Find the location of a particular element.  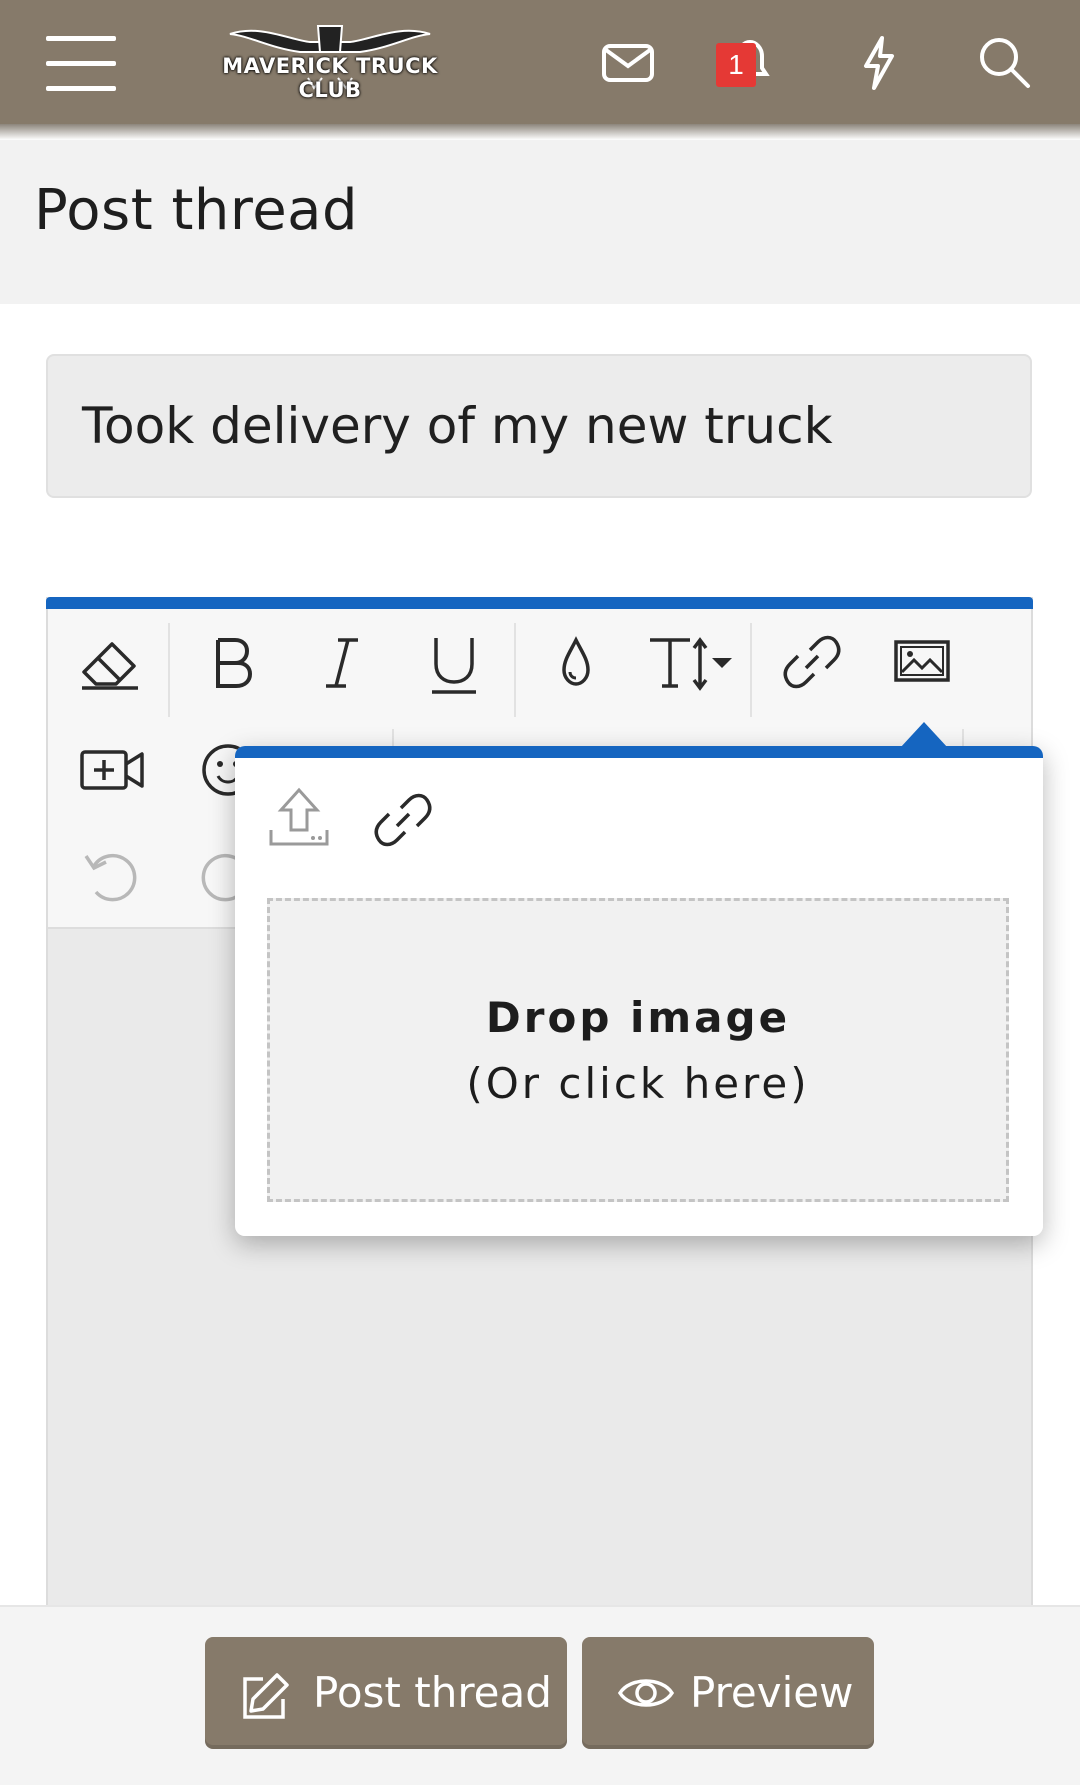

notification-badge: 1 is located at coordinates (736, 65).